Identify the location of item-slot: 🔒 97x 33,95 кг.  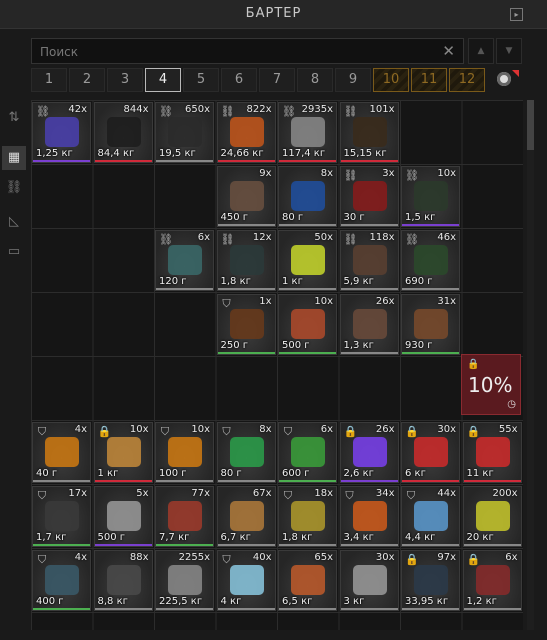
(430, 580).